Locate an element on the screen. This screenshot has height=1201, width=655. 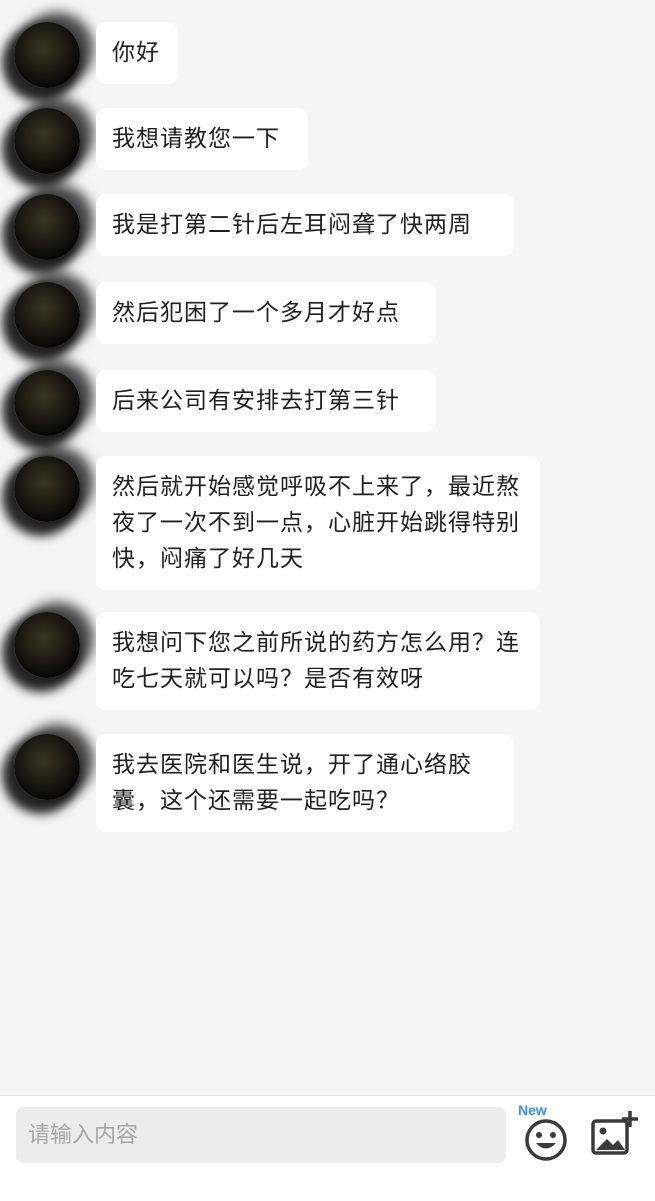
smiley-face-icon is located at coordinates (546, 1140).